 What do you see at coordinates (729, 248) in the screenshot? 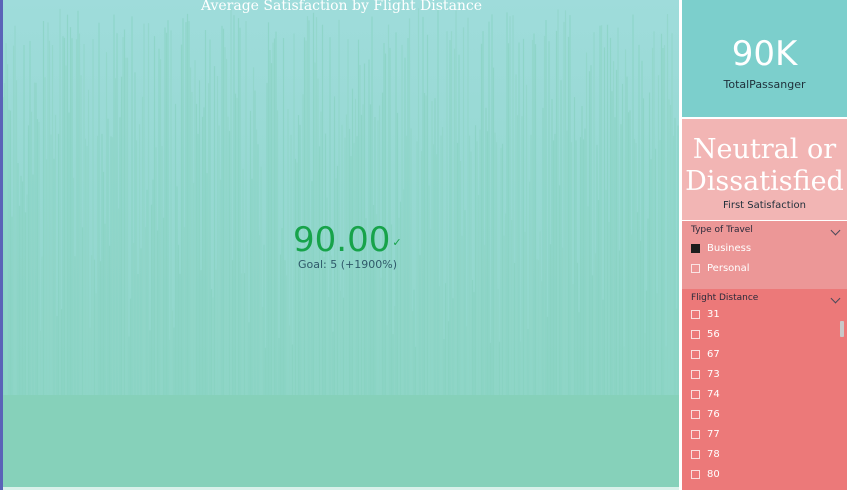
I see `option-label: Business` at bounding box center [729, 248].